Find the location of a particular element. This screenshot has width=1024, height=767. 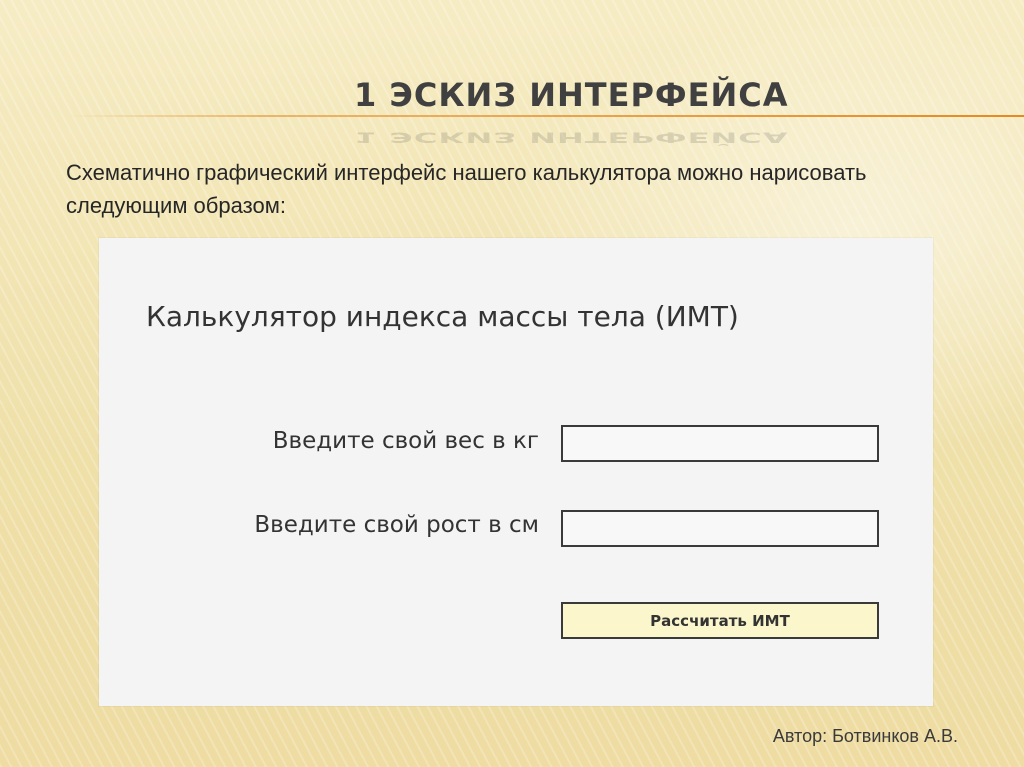

author-credit: Автор: Ботвинков А.В. is located at coordinates (865, 736).